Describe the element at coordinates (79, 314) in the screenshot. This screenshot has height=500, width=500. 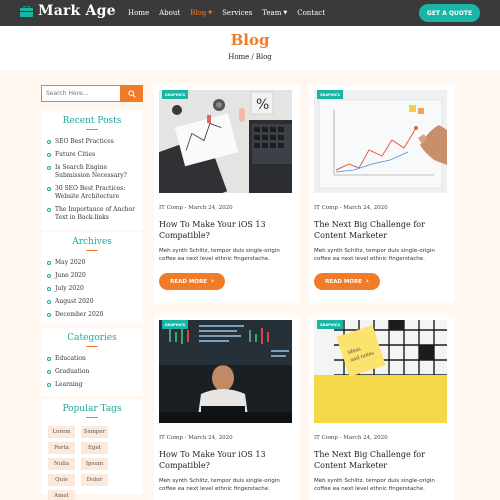
I see `archive-label: December 2020` at that location.